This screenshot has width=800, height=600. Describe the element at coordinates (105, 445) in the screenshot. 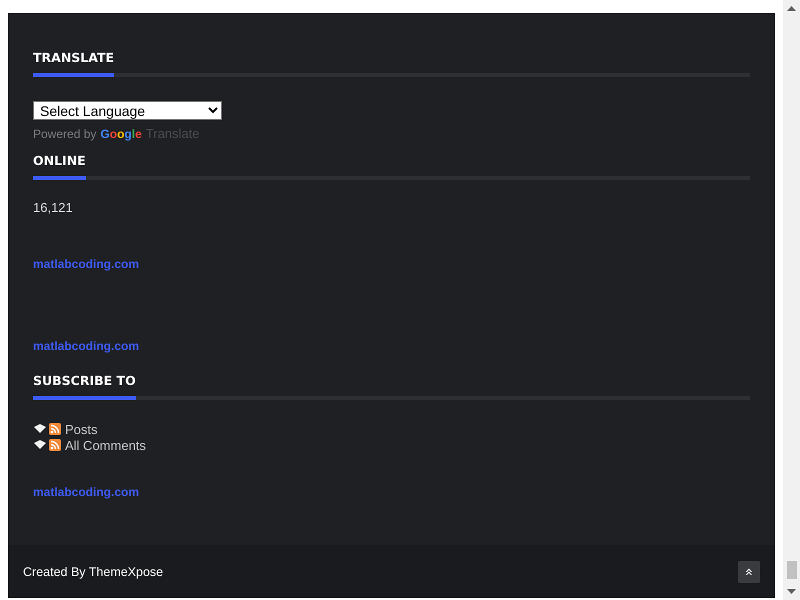

I see `feed-link: All Comments` at that location.